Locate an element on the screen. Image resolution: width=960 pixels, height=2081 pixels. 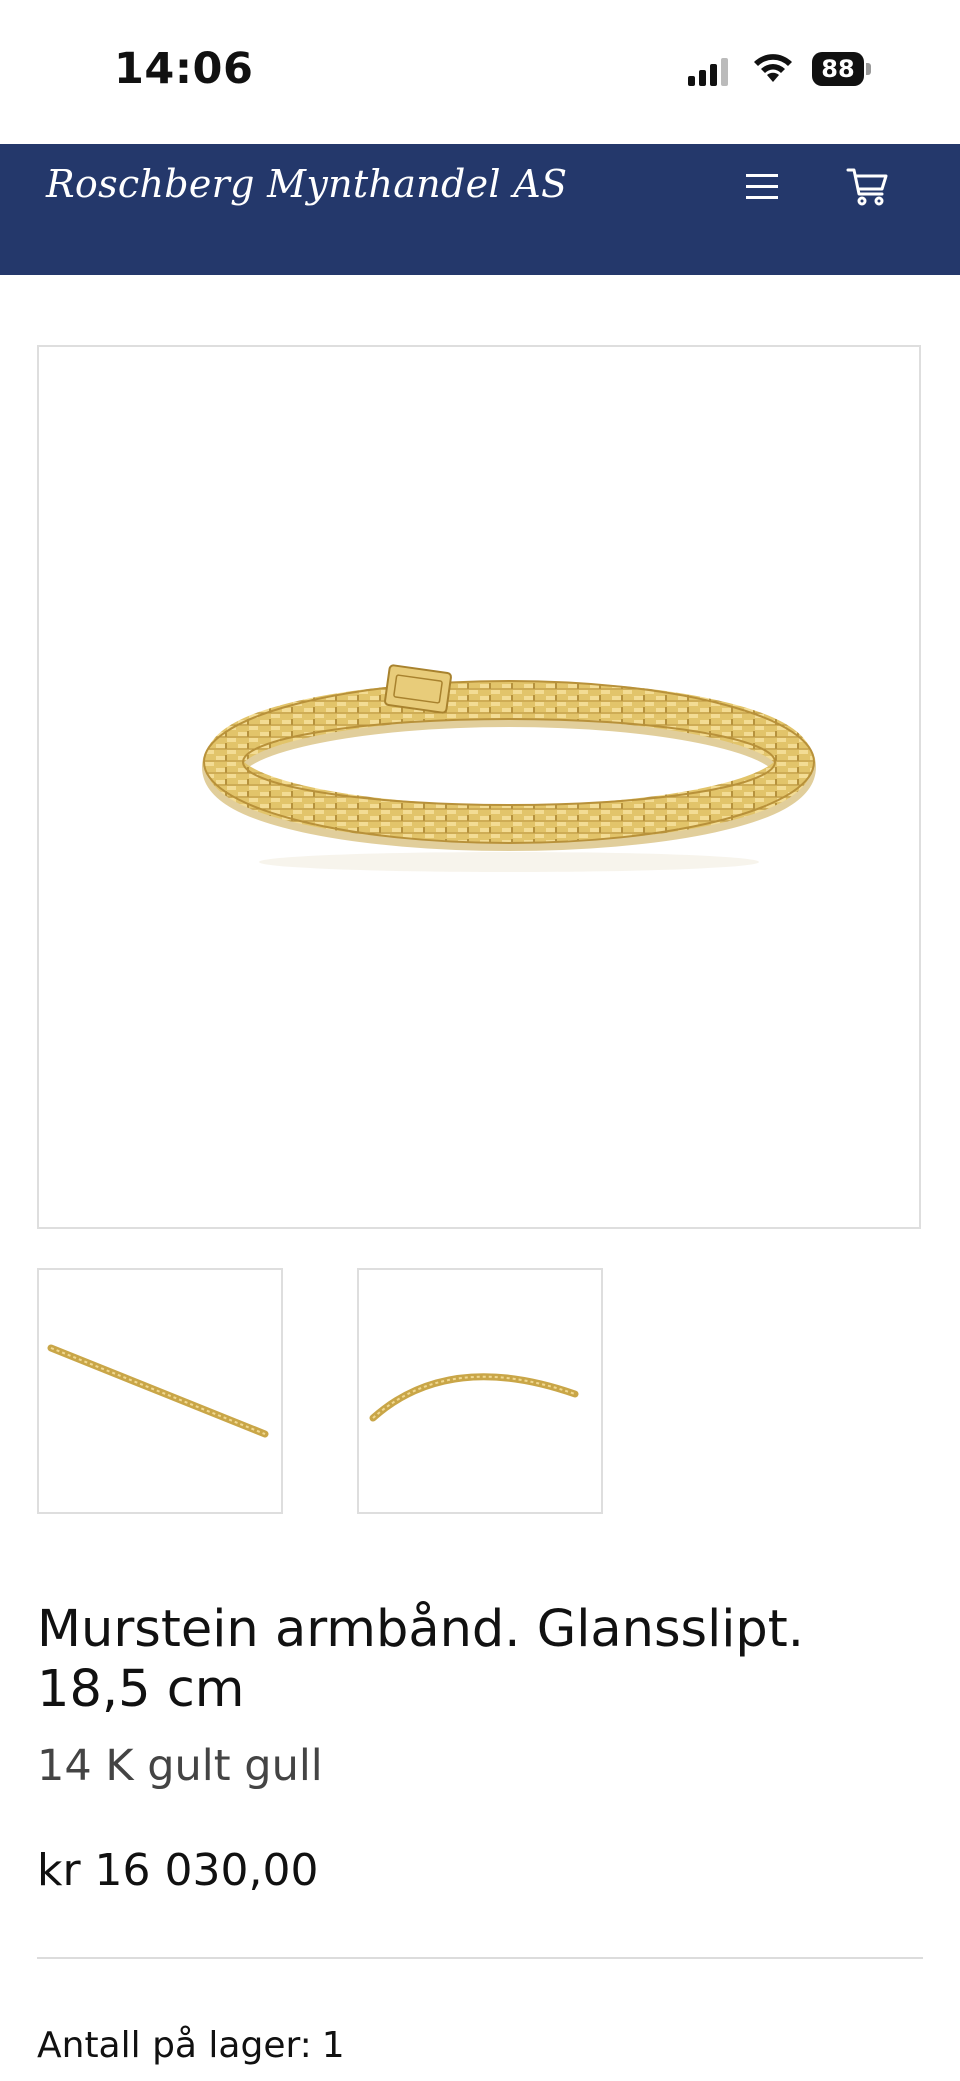
divider is located at coordinates (480, 1958).